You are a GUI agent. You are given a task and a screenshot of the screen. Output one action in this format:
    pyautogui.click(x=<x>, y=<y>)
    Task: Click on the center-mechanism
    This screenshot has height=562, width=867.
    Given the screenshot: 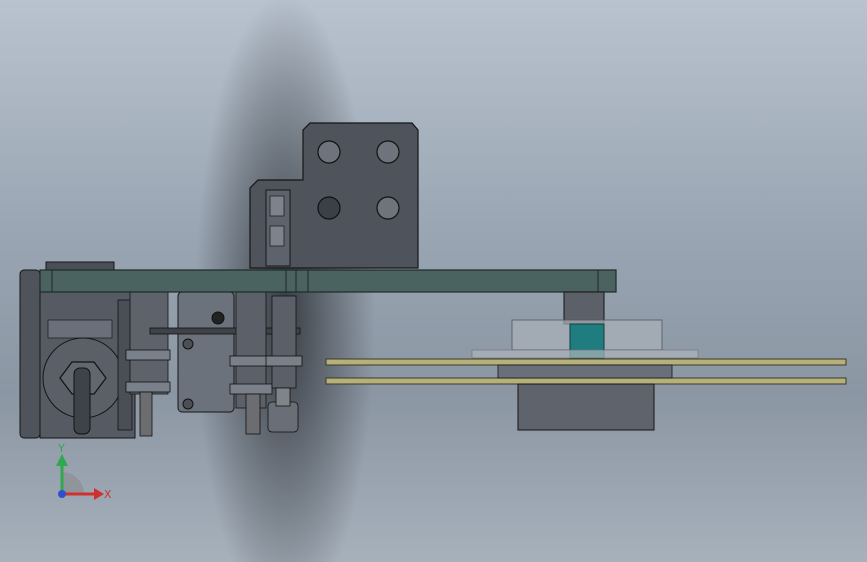 What is the action you would take?
    pyautogui.click(x=214, y=364)
    